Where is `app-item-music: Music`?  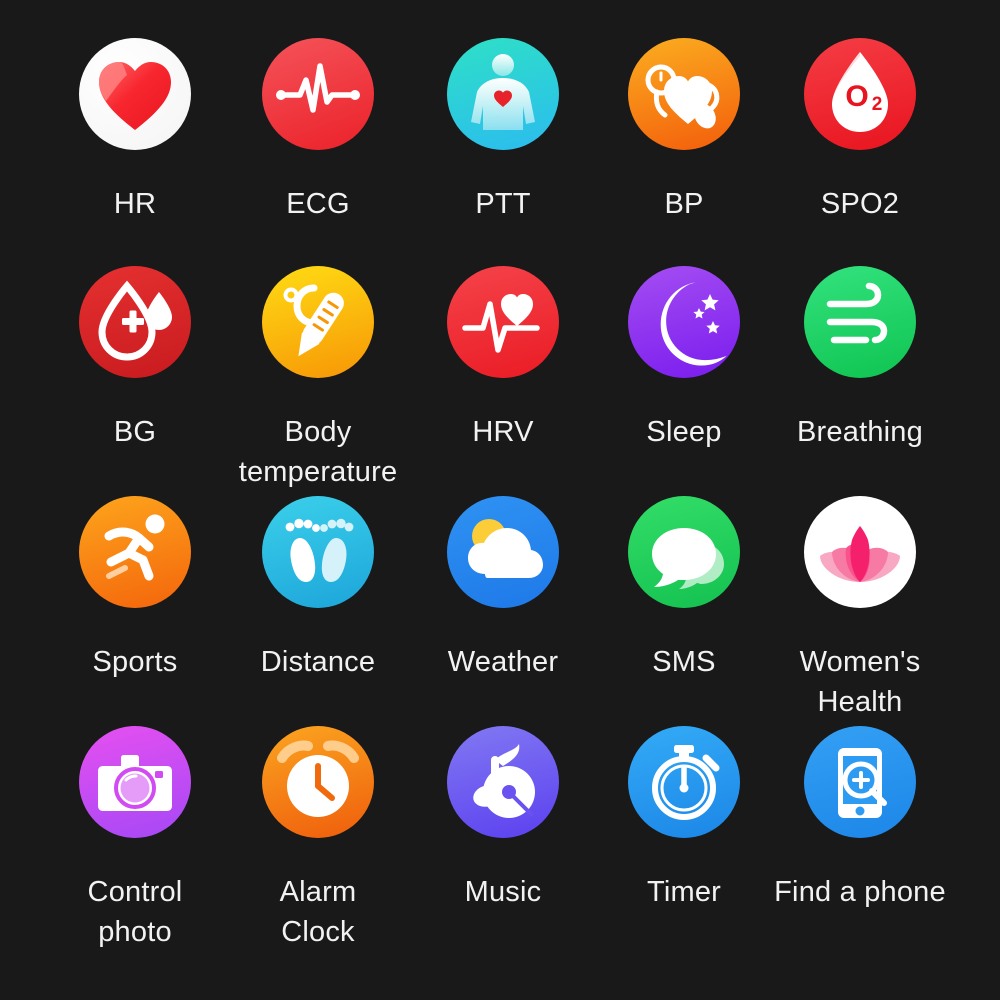
app-item-music: Music is located at coordinates (503, 819).